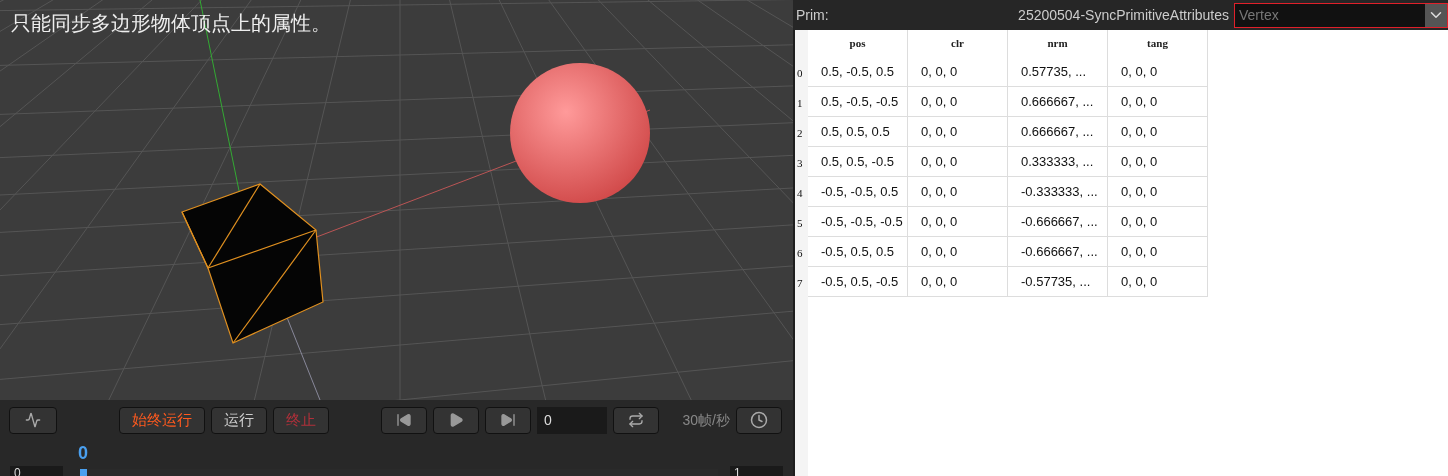  Describe the element at coordinates (812, 15) in the screenshot. I see `prim-label: Prim:` at that location.